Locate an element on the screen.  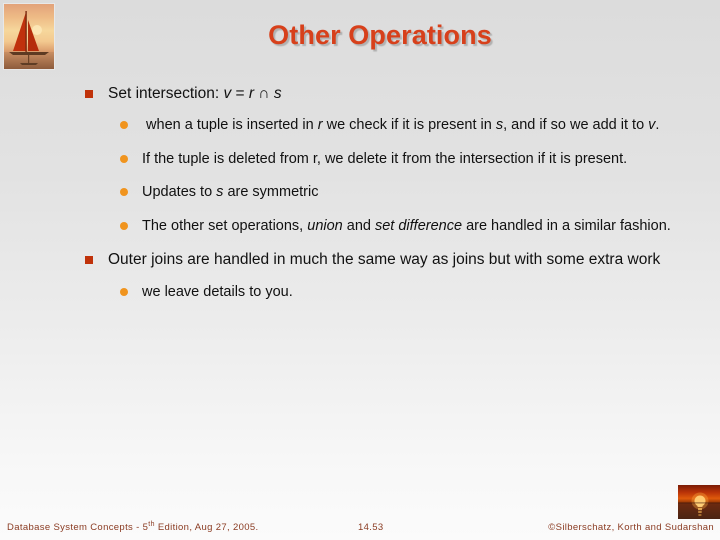
sub-bullet-group-outer-joins: we leave details to you. is located at coordinates (385, 292).